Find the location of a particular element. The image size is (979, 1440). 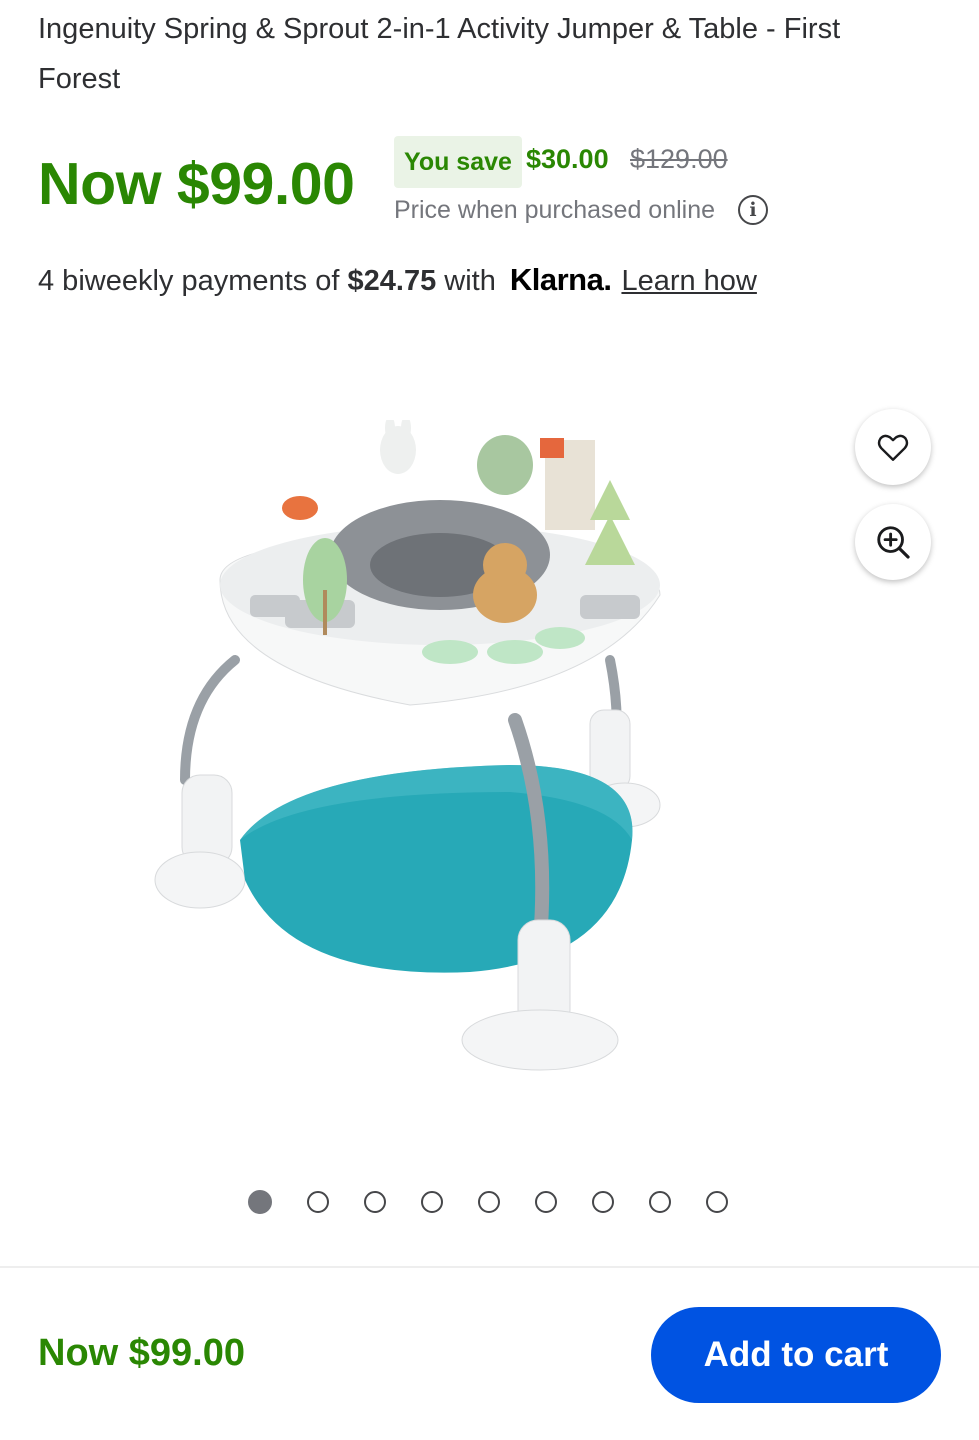

heart-icon is located at coordinates (893, 447).